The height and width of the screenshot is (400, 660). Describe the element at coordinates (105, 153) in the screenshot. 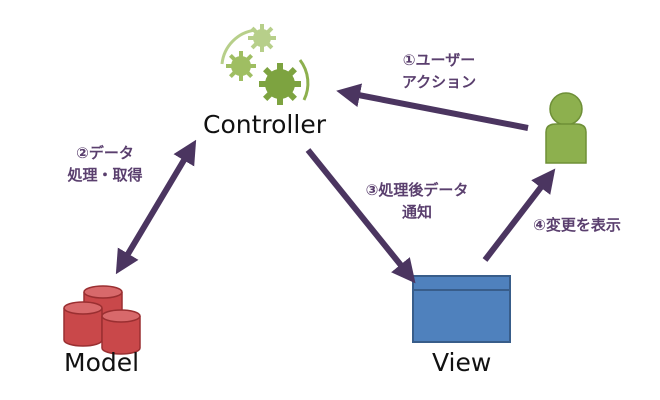

I see `edge-label-data-processing-line1: ②データ` at that location.